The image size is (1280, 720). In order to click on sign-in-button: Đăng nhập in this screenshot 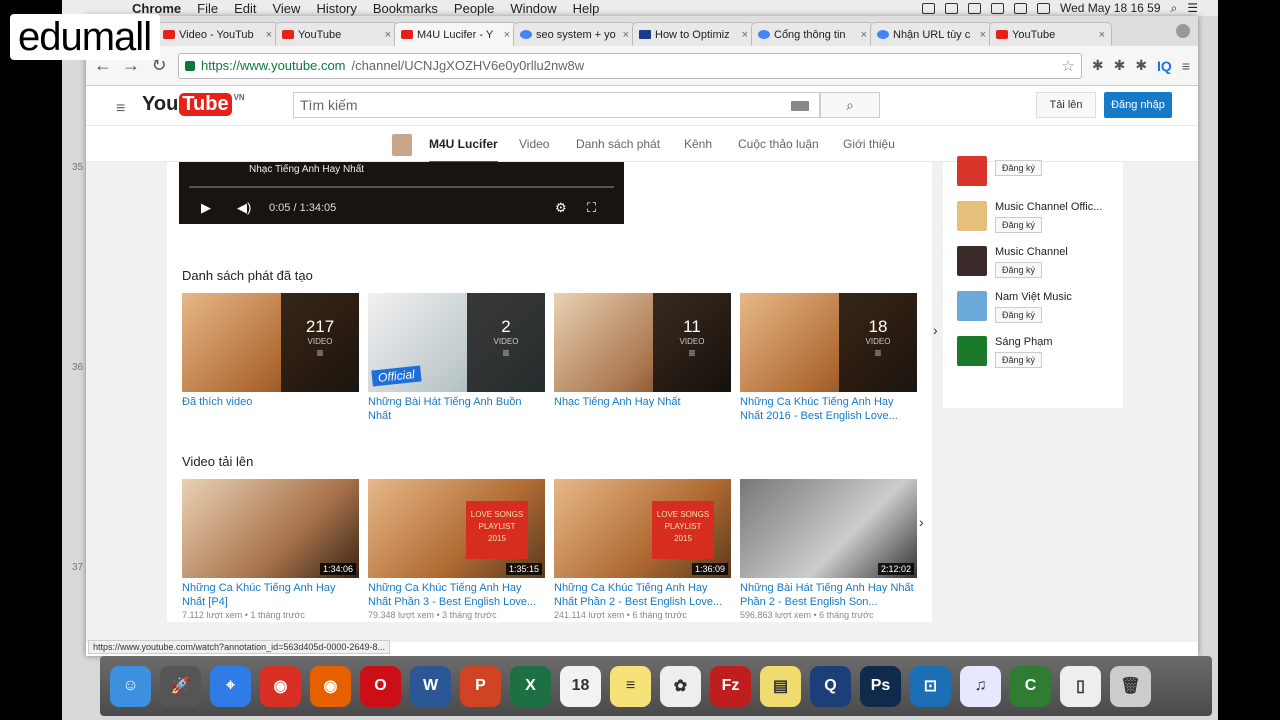, I will do `click(1138, 105)`.